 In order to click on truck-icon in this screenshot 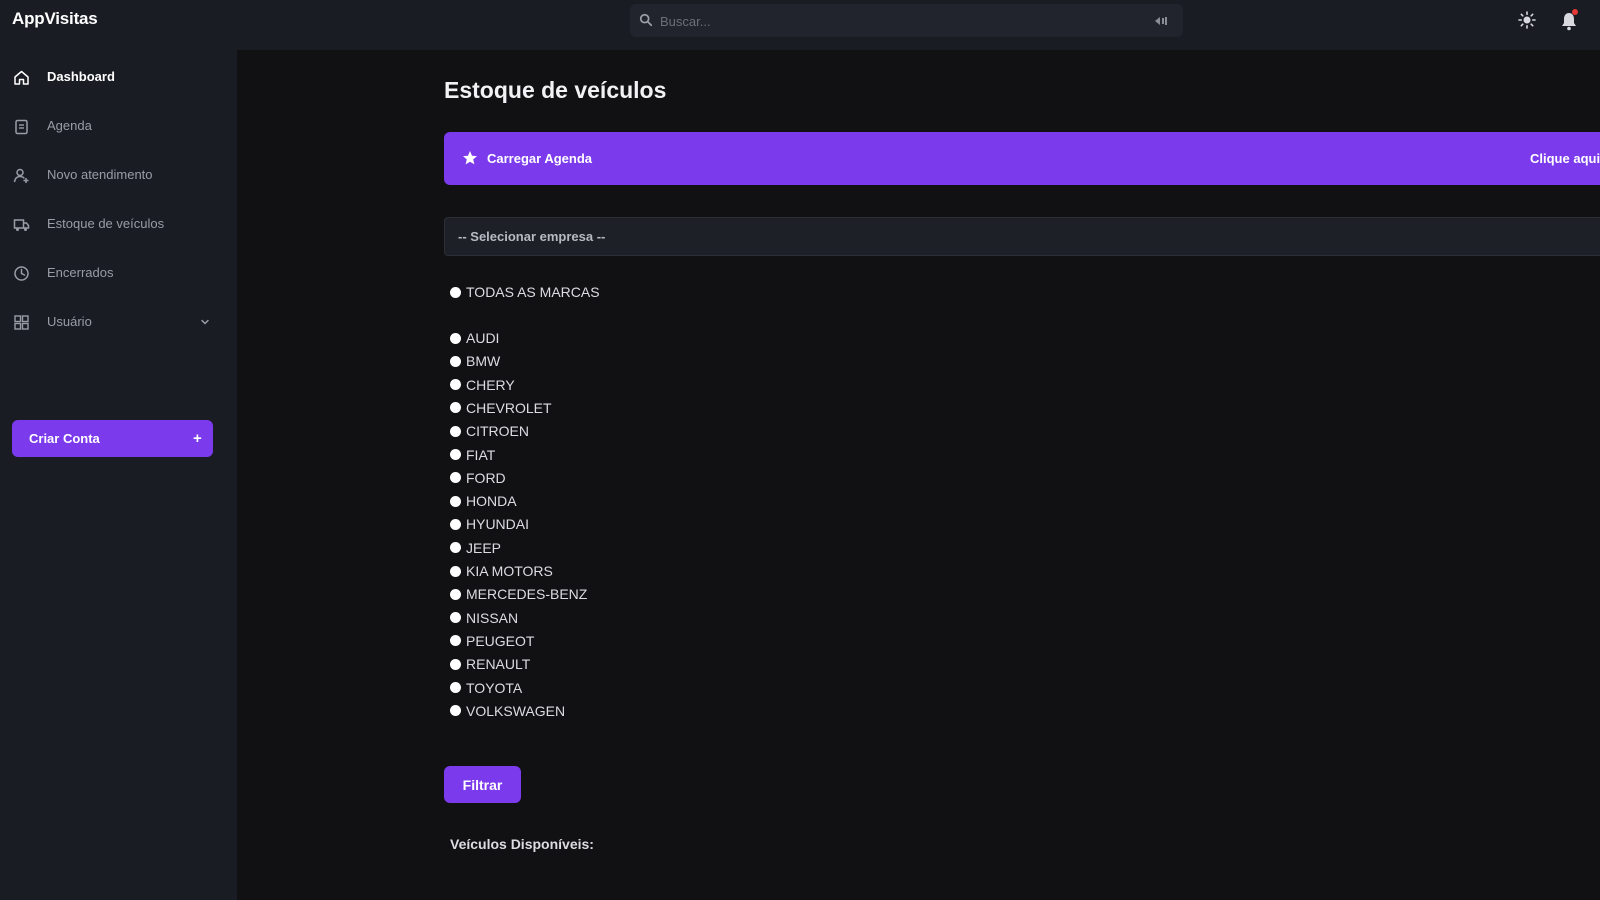, I will do `click(21, 225)`.